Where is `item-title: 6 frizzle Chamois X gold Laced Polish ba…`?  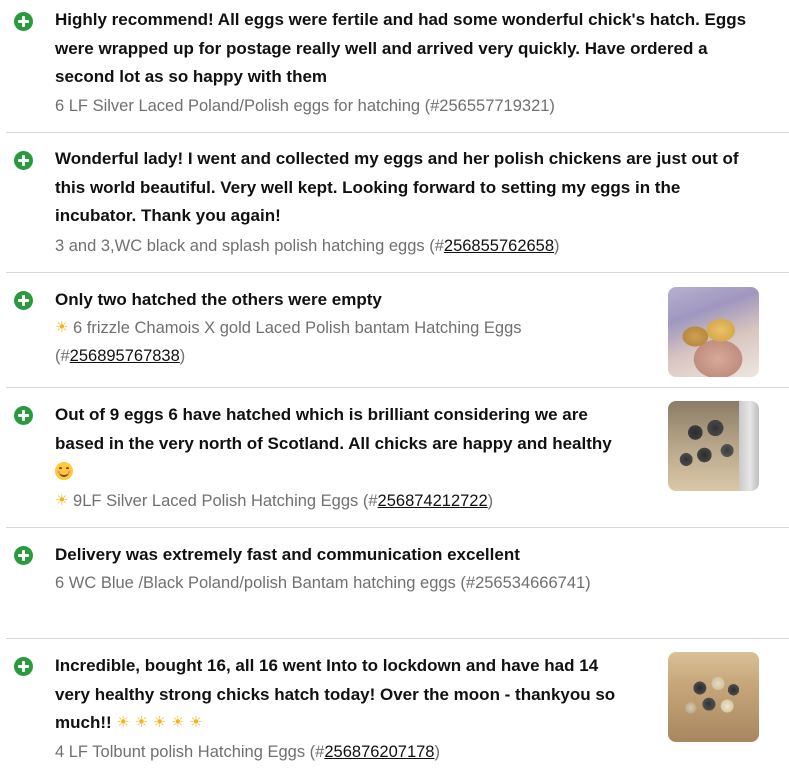 item-title: 6 frizzle Chamois X gold Laced Polish ba… is located at coordinates (297, 328).